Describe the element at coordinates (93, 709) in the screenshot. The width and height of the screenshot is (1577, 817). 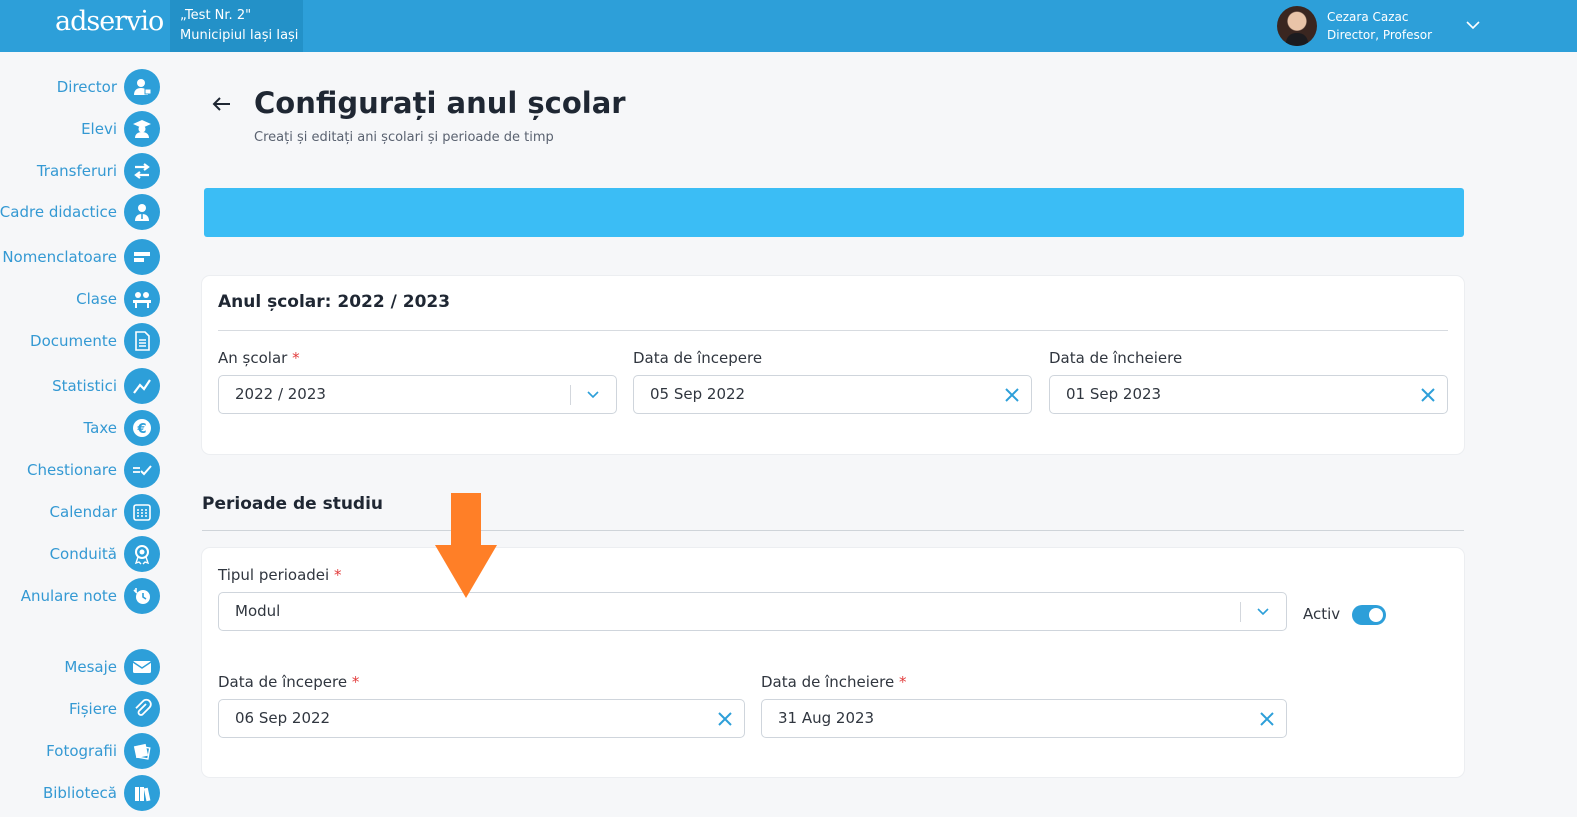
I see `sidebar-item-label: Fișiere` at that location.